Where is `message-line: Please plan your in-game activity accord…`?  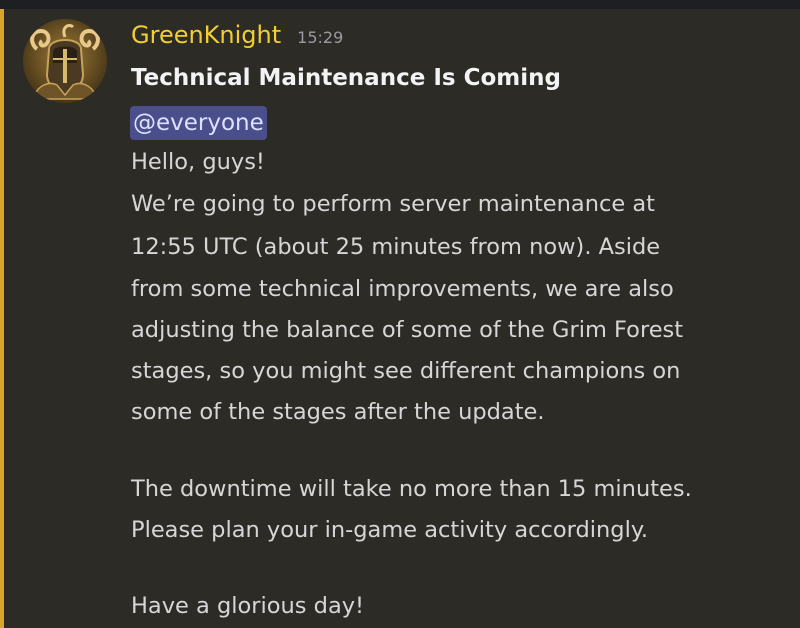 message-line: Please plan your in-game activity accord… is located at coordinates (390, 530).